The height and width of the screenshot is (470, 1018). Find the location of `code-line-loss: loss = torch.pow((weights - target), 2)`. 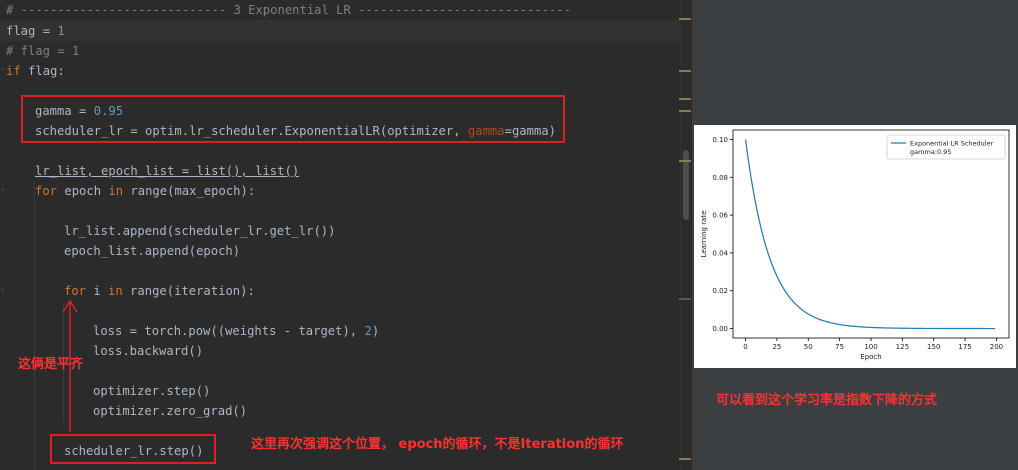

code-line-loss: loss = torch.pow((weights - target), 2) is located at coordinates (236, 331).